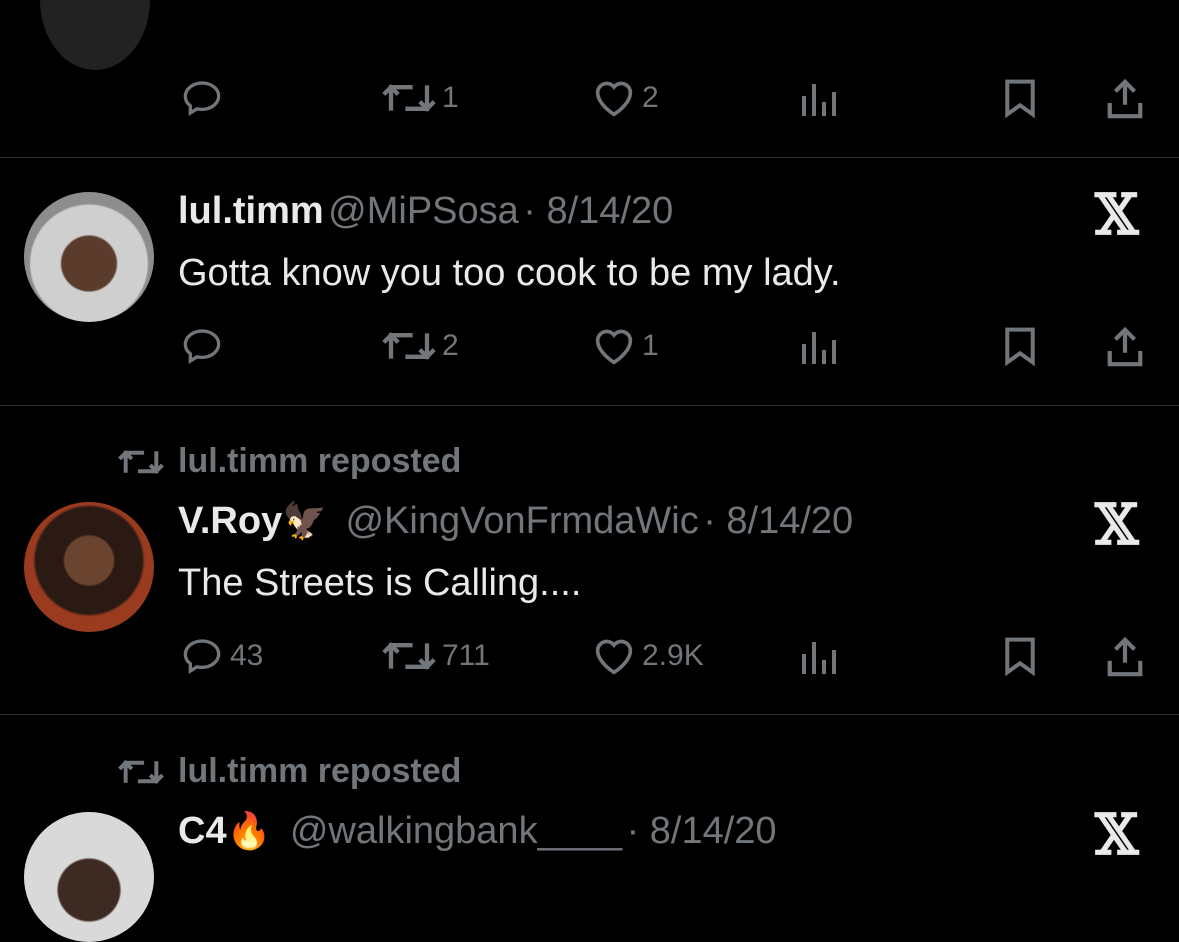  What do you see at coordinates (456, 831) in the screenshot?
I see `handle: @walkingbank____` at bounding box center [456, 831].